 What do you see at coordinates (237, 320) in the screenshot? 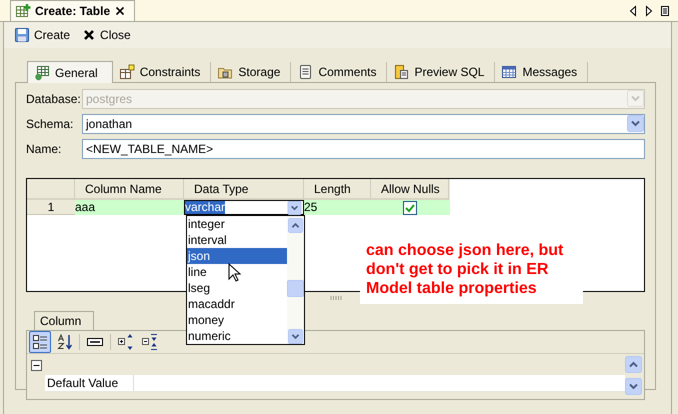
I see `dropdown-option: money` at bounding box center [237, 320].